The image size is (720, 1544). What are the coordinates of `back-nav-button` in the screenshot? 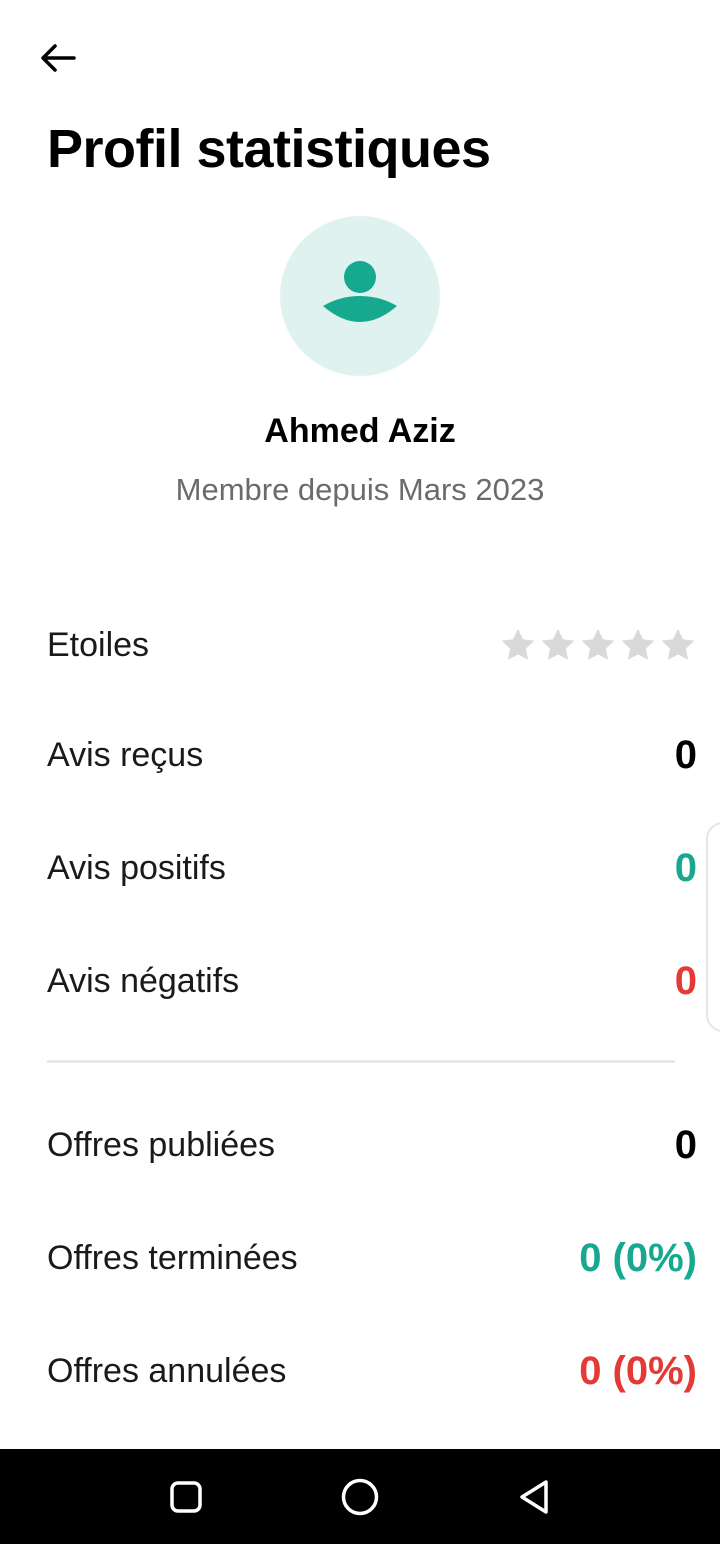 It's located at (534, 1496).